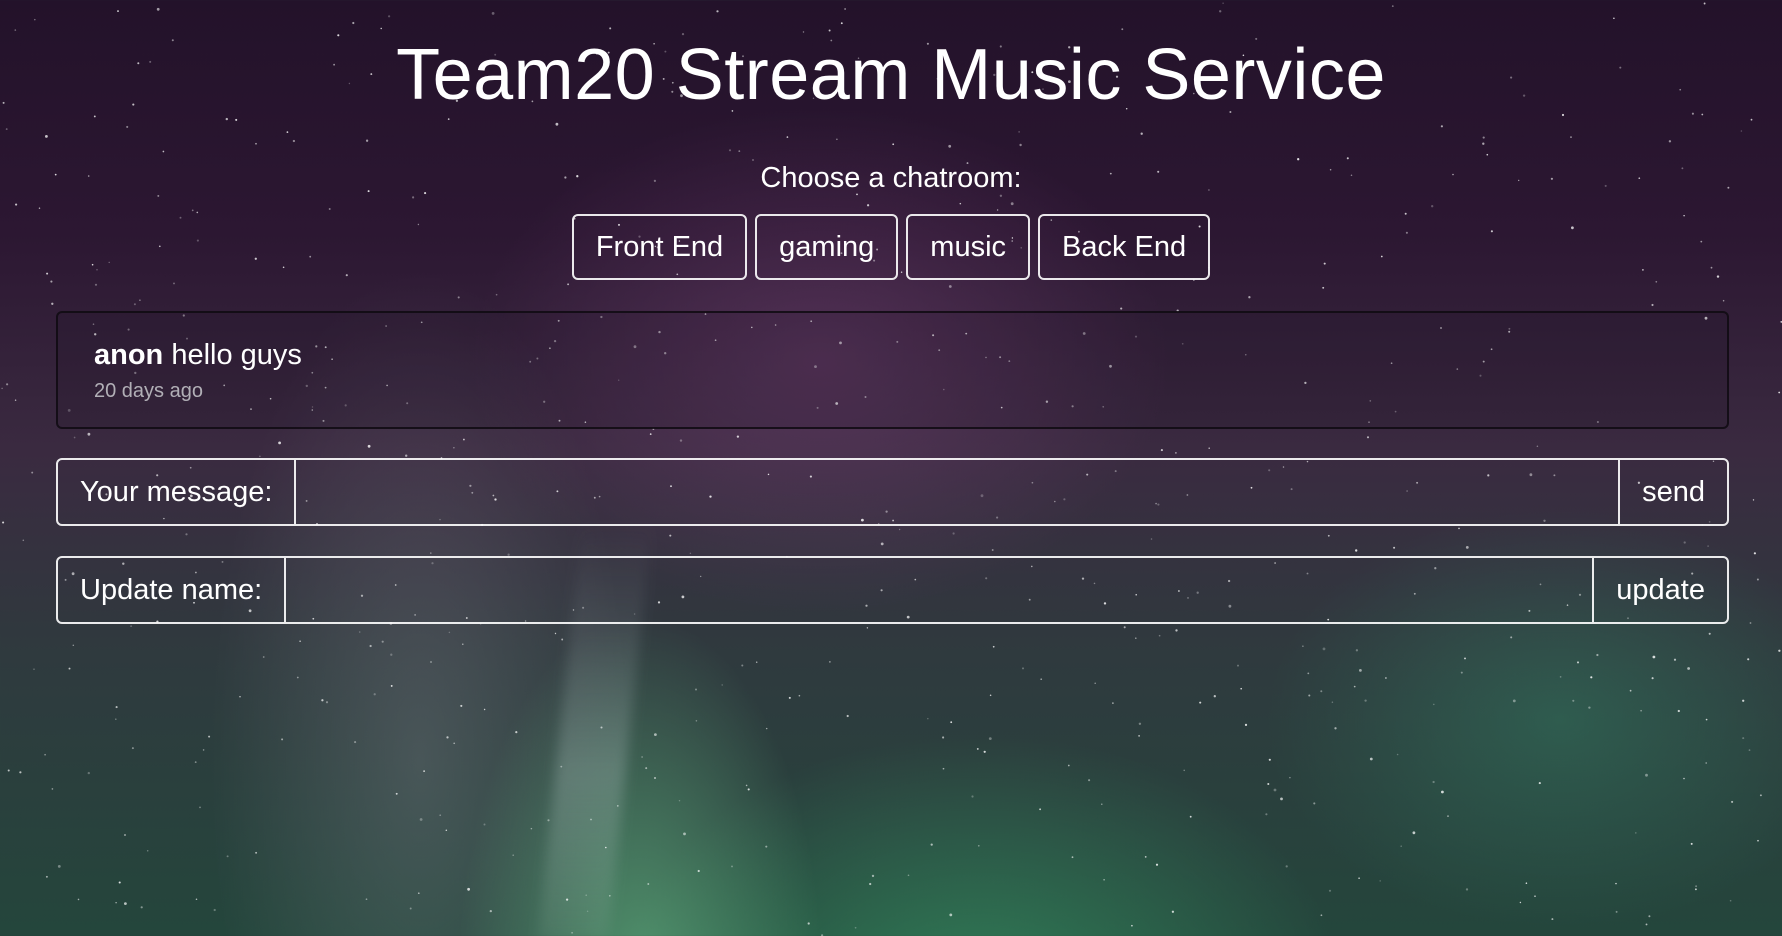 The image size is (1782, 936). Describe the element at coordinates (659, 247) in the screenshot. I see `room-button-front-end: Front End` at that location.